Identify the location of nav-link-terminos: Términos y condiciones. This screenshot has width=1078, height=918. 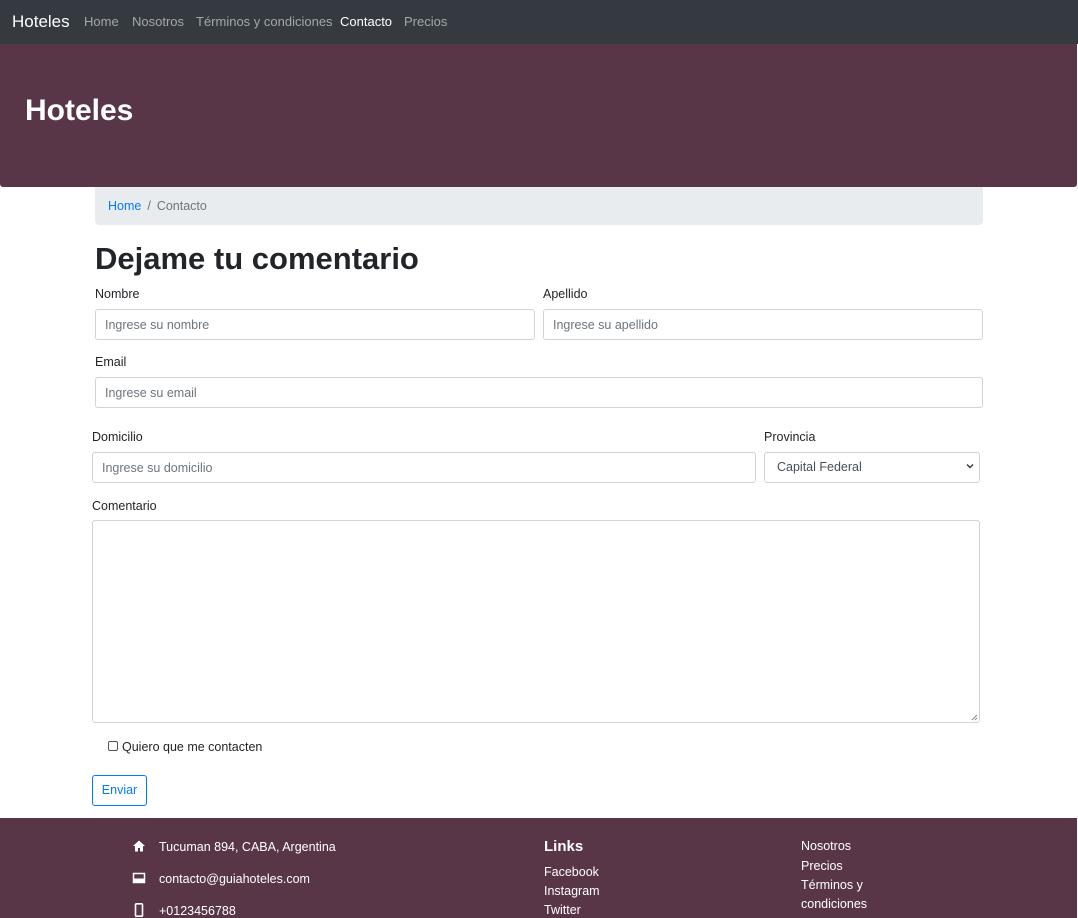
(264, 22).